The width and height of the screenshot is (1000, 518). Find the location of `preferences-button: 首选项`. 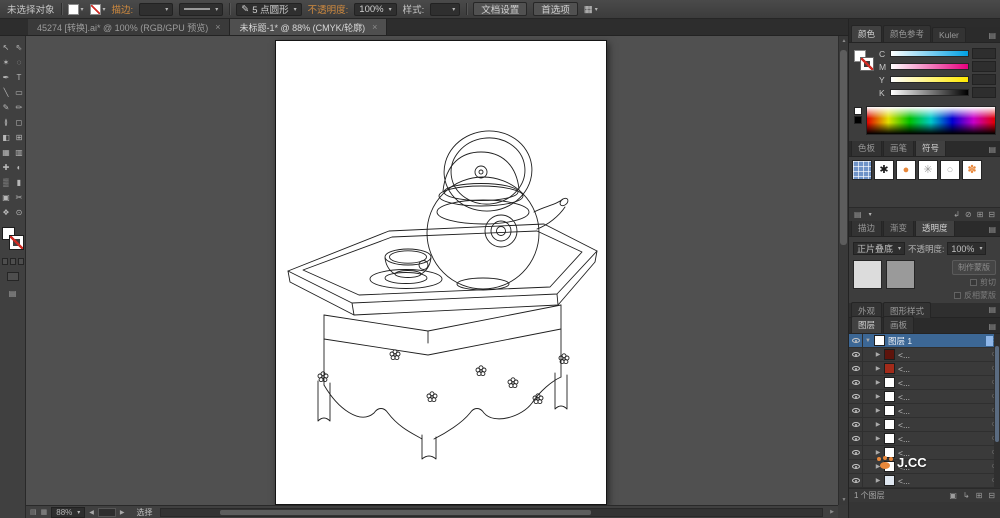

preferences-button: 首选项 is located at coordinates (555, 9).